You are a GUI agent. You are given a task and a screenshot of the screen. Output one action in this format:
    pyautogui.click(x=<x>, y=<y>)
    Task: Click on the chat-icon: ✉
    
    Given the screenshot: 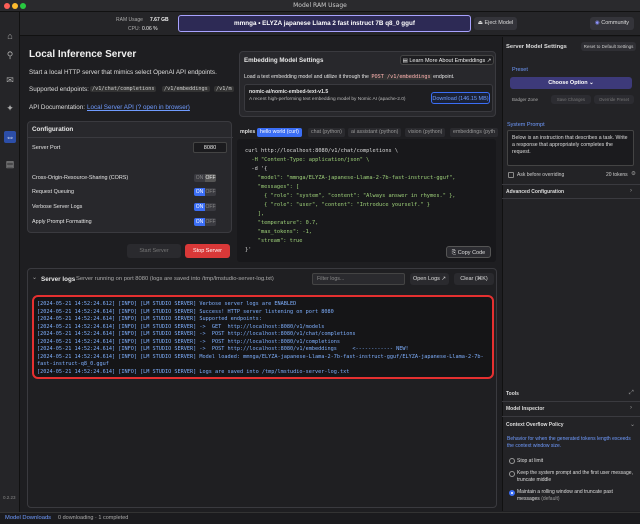 What is the action you would take?
    pyautogui.click(x=10, y=80)
    